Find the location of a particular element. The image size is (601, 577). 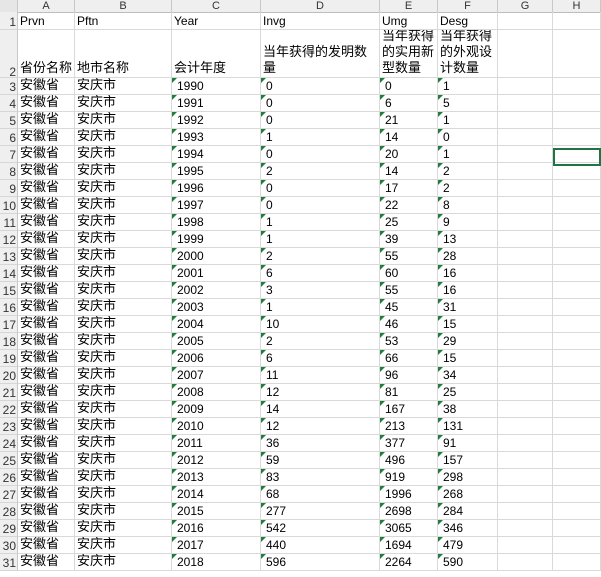

row-header-16: 16 is located at coordinates (9, 307).